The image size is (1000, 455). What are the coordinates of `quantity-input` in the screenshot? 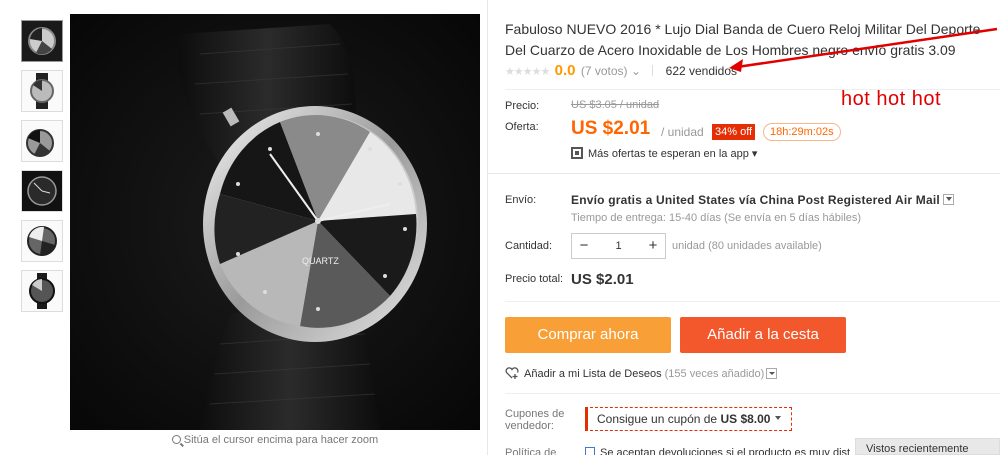 It's located at (618, 246).